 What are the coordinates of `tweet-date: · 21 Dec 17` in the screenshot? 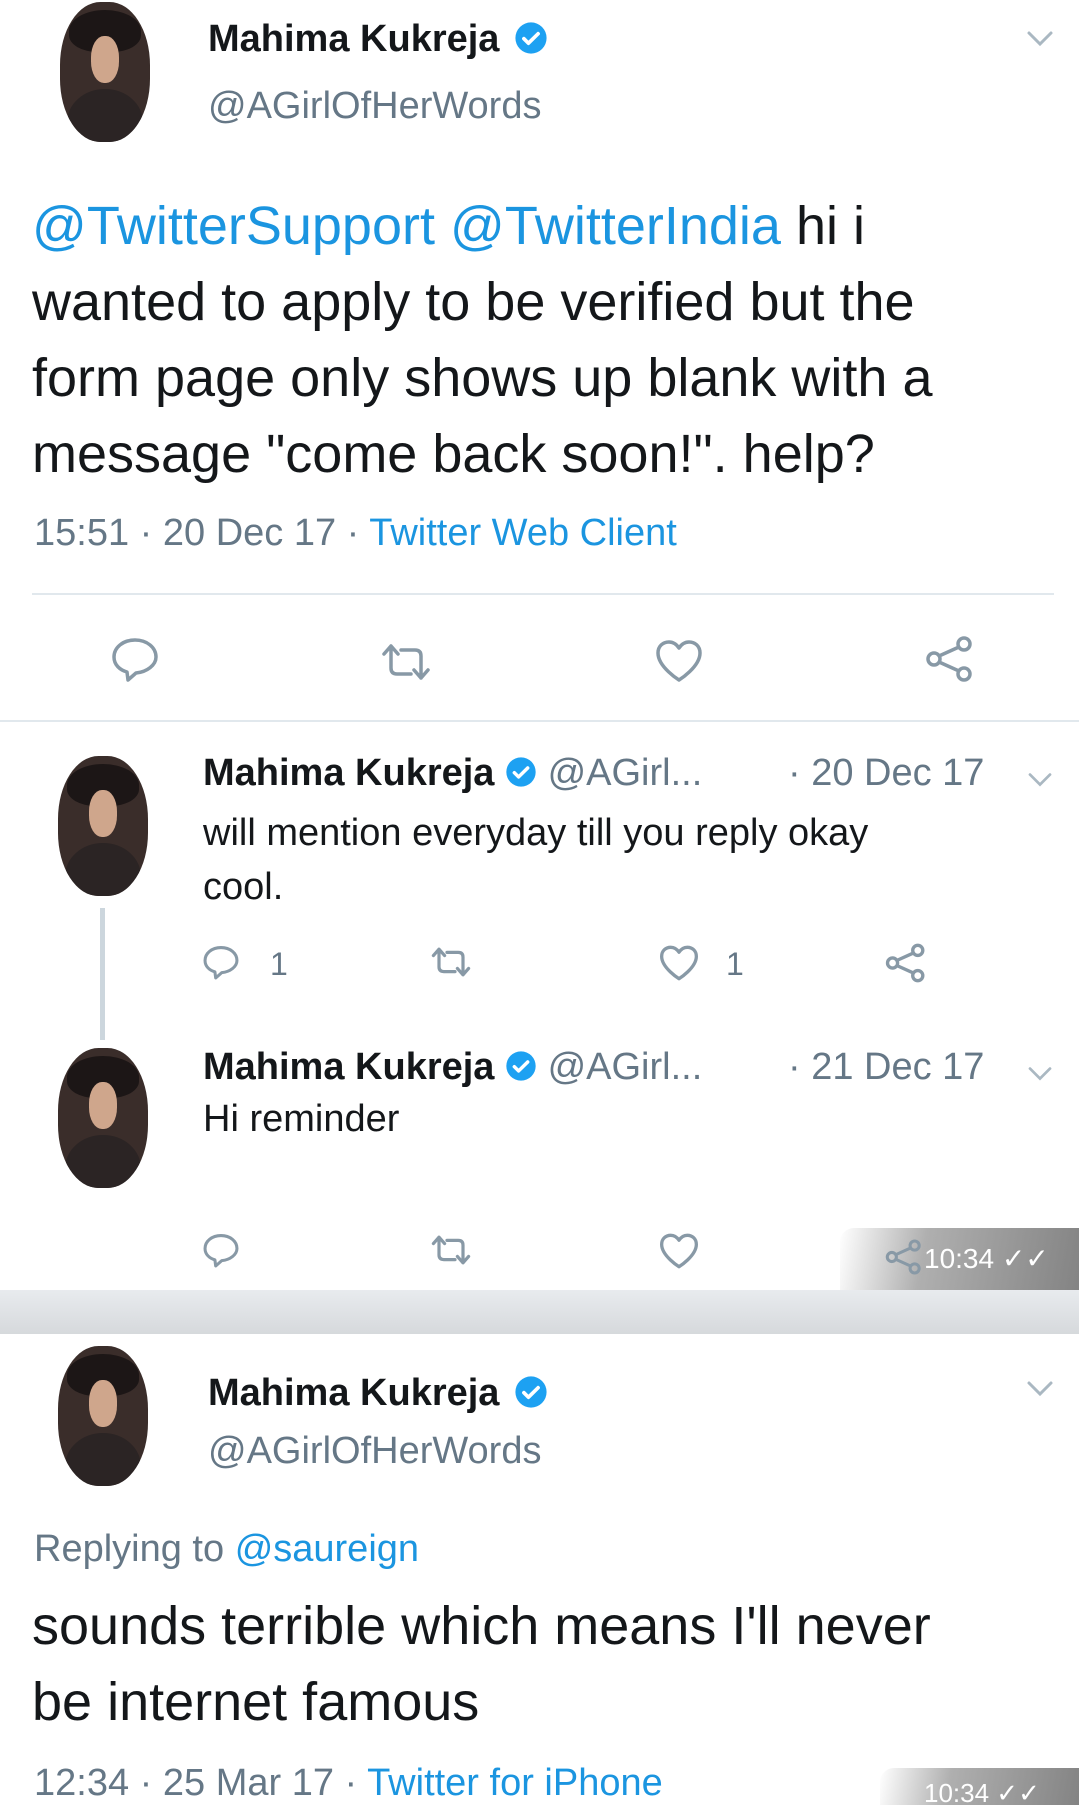 It's located at (886, 1067).